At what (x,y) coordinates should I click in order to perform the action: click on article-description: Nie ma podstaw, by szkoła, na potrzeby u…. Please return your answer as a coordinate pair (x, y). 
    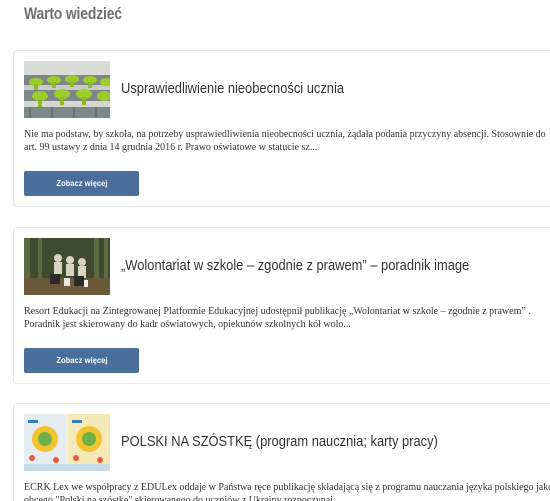
    Looking at the image, I should click on (285, 141).